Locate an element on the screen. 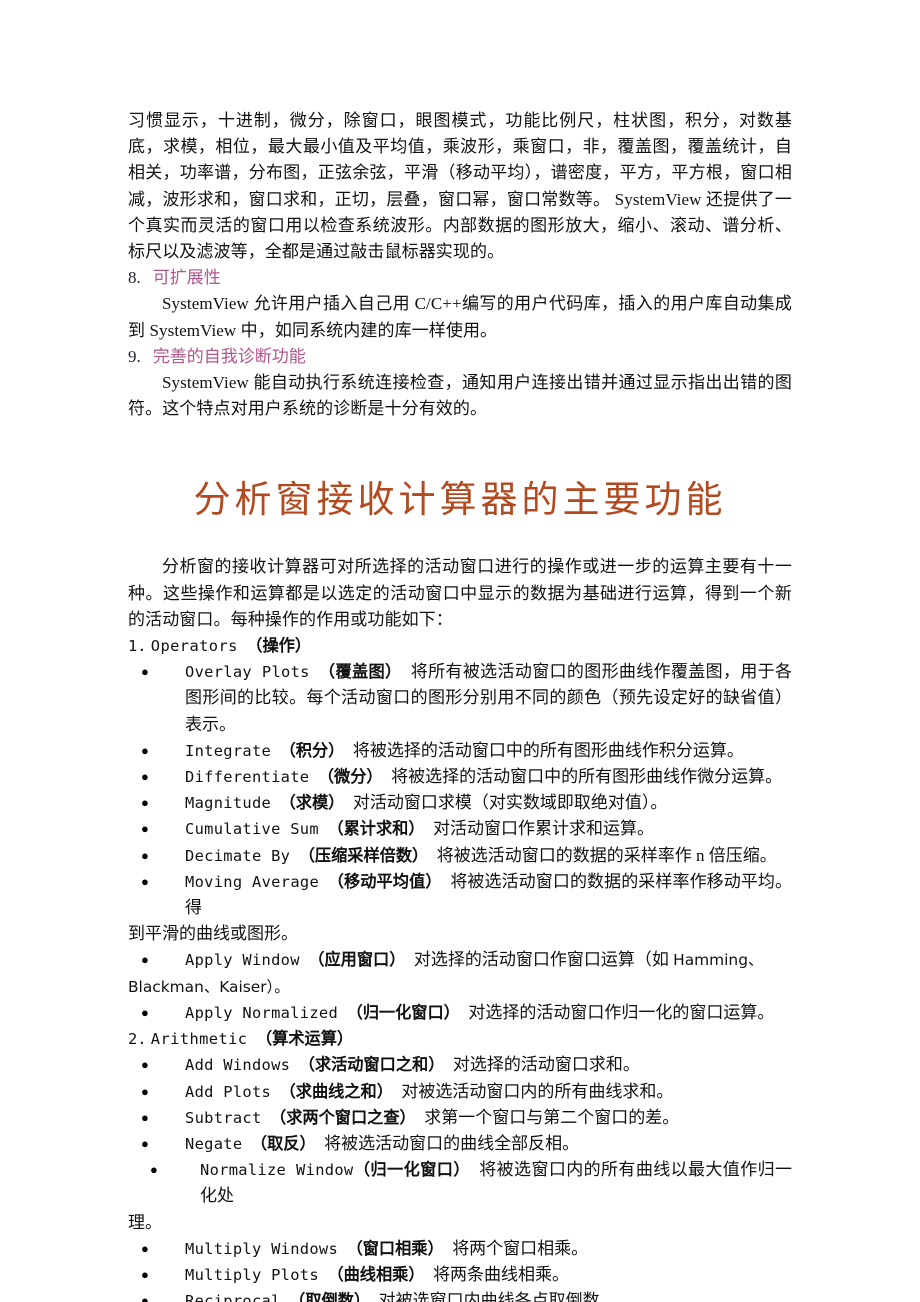 The width and height of the screenshot is (920, 1302). page-title: 分析窗接收计算器的主要功能 is located at coordinates (460, 500).